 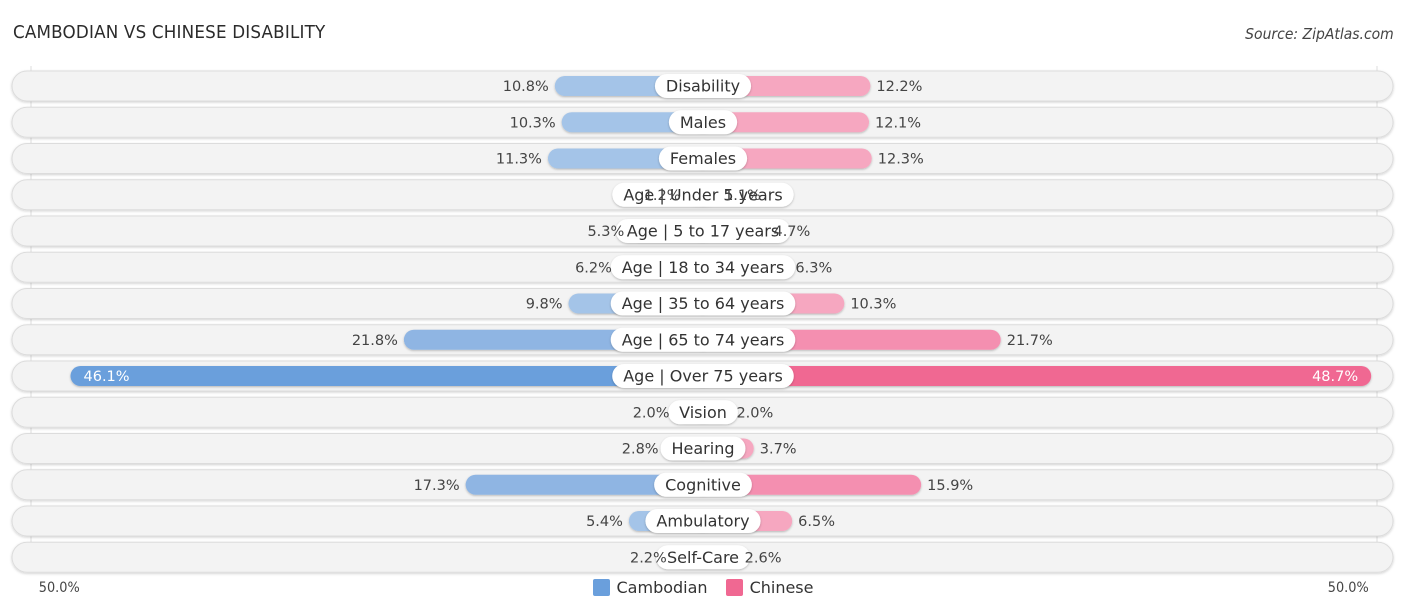 What do you see at coordinates (519, 160) in the screenshot?
I see `value-label-cambodian: 11.3%` at bounding box center [519, 160].